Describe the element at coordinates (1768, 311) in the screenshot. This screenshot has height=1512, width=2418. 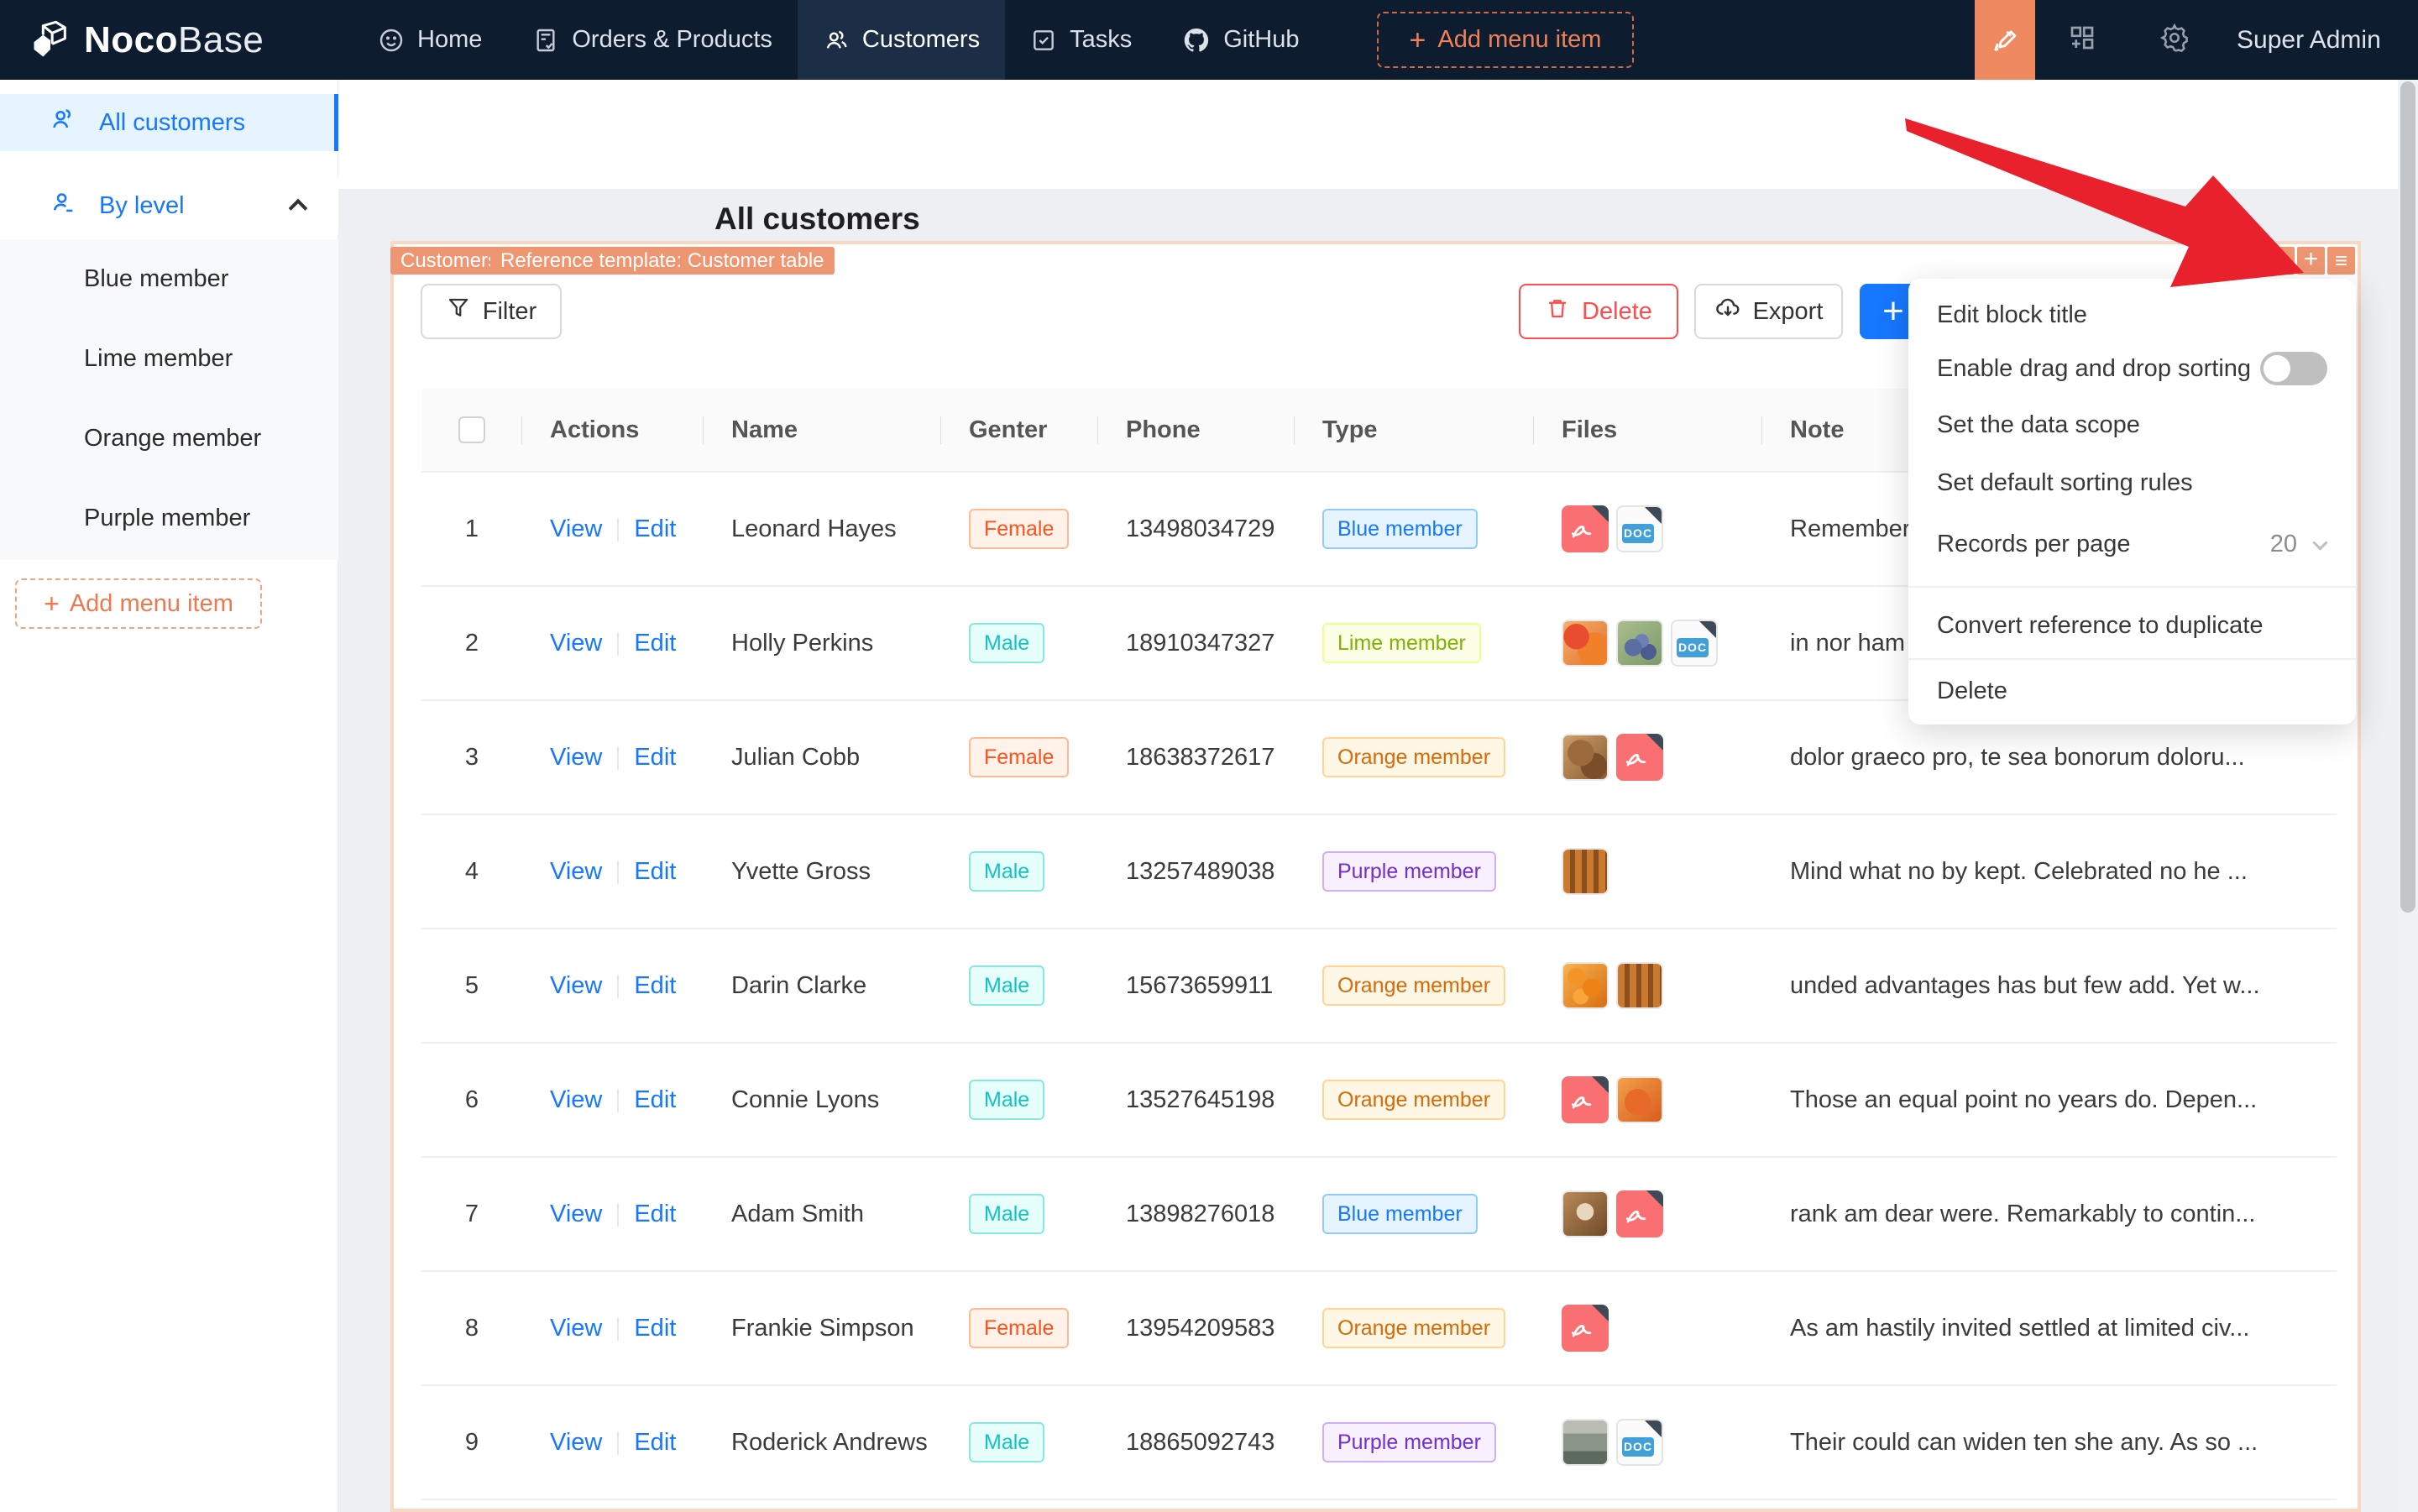
I see `export-button: Export` at that location.